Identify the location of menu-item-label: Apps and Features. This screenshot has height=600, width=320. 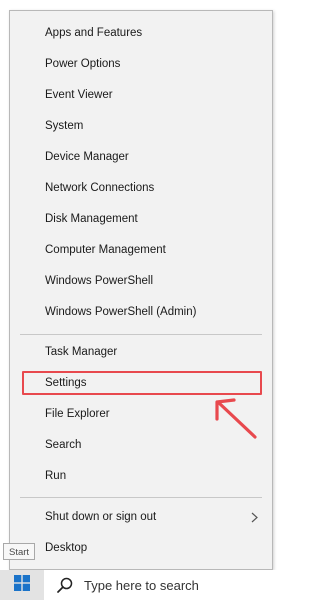
(94, 33).